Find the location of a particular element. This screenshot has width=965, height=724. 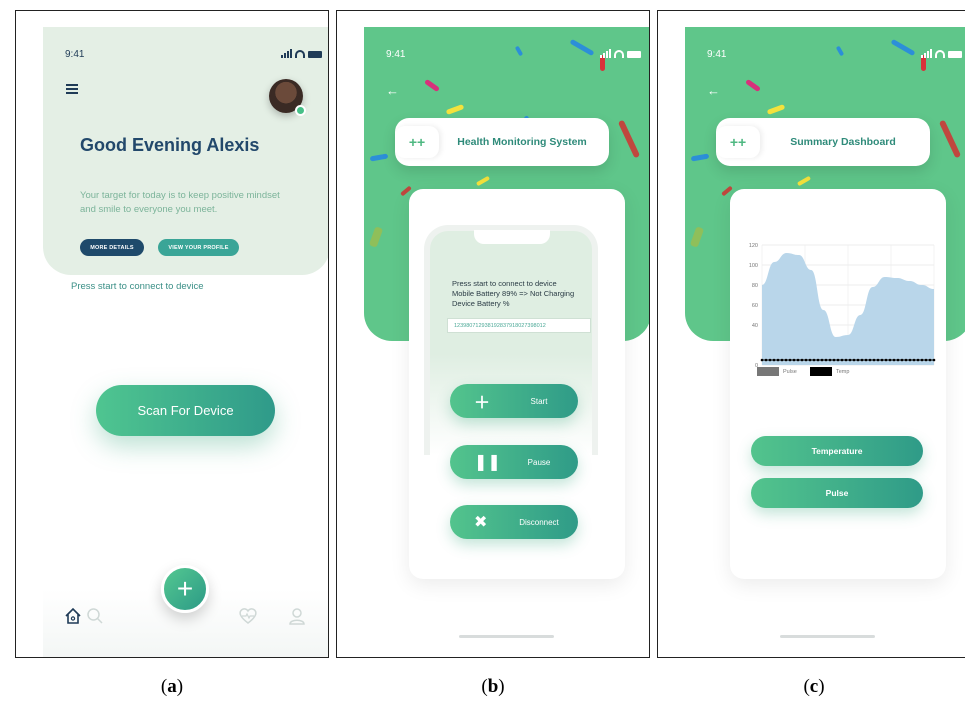

legend-swatch-temp is located at coordinates (821, 371).